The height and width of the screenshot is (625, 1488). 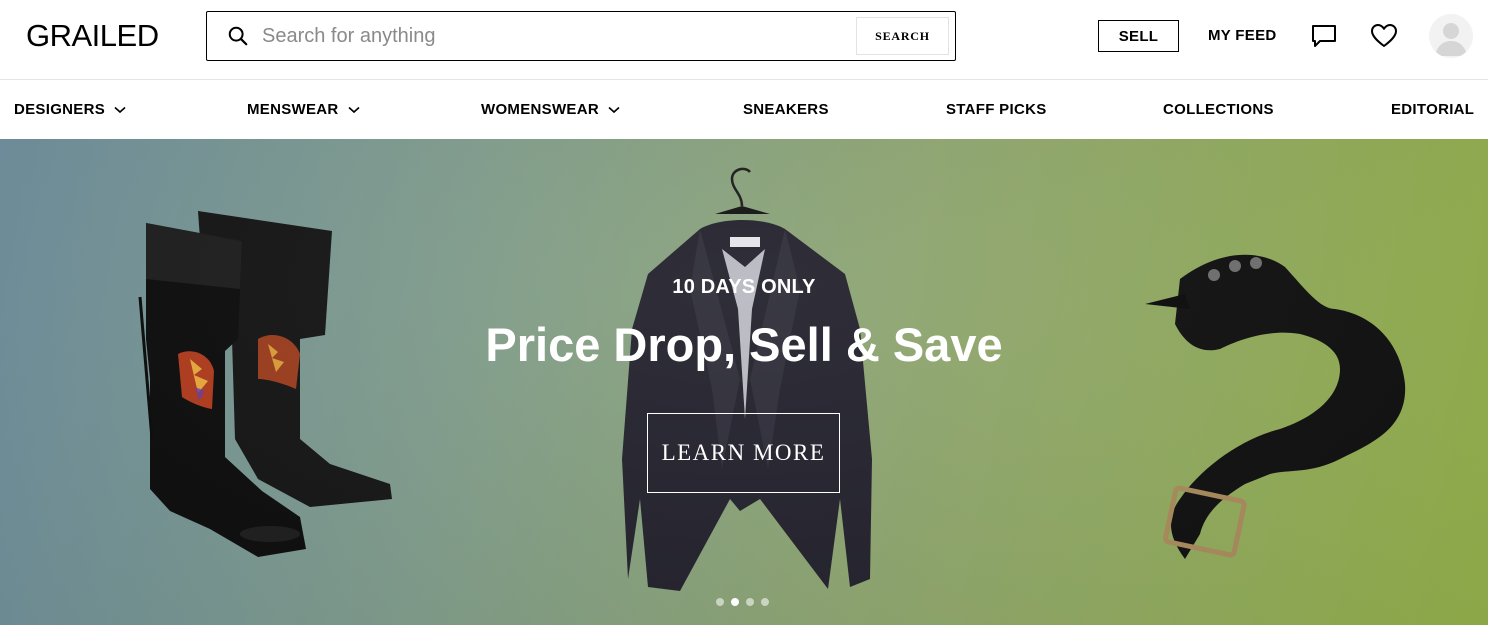 I want to click on grailed-logo: GRAILED, so click(x=92, y=36).